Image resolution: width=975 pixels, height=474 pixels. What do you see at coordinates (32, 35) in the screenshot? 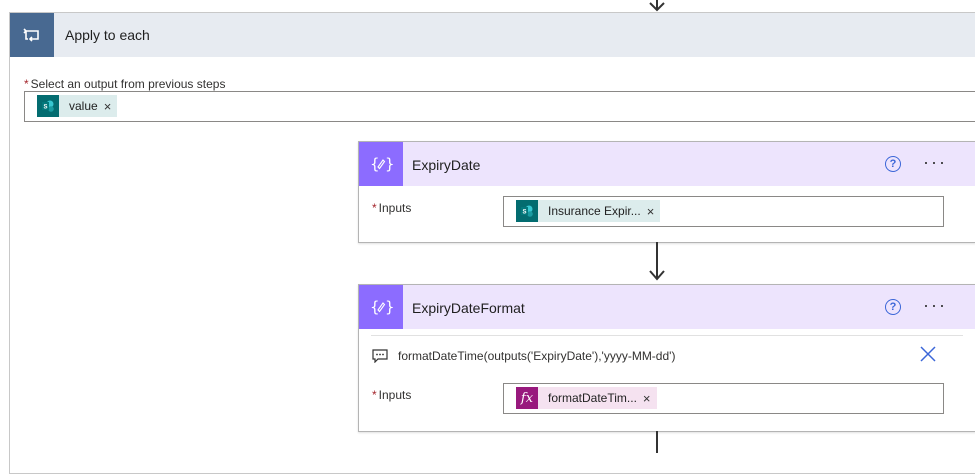
I see `loop-icon` at bounding box center [32, 35].